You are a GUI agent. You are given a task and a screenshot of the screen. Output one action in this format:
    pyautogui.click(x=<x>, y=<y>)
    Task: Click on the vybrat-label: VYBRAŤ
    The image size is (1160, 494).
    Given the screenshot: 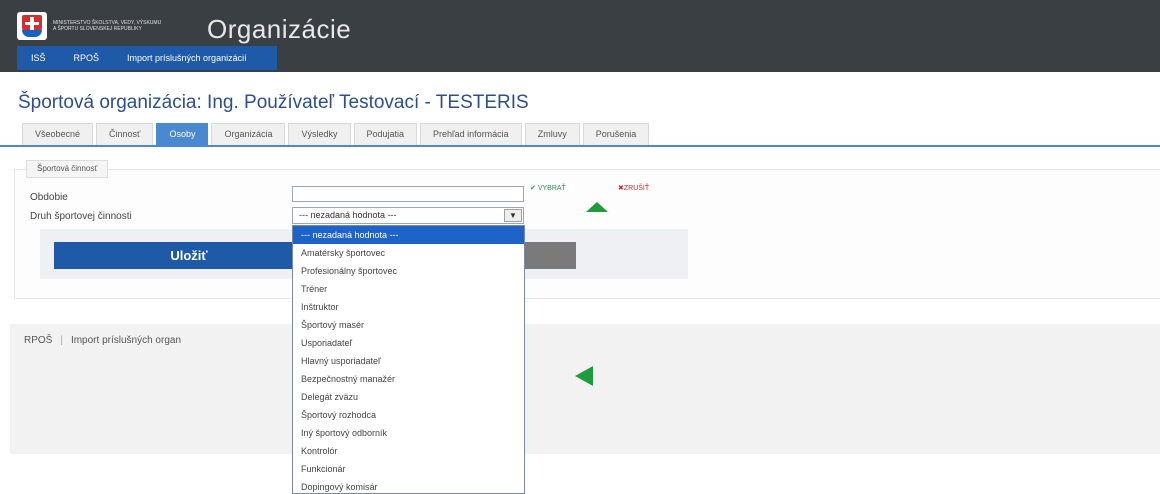 What is the action you would take?
    pyautogui.click(x=551, y=188)
    